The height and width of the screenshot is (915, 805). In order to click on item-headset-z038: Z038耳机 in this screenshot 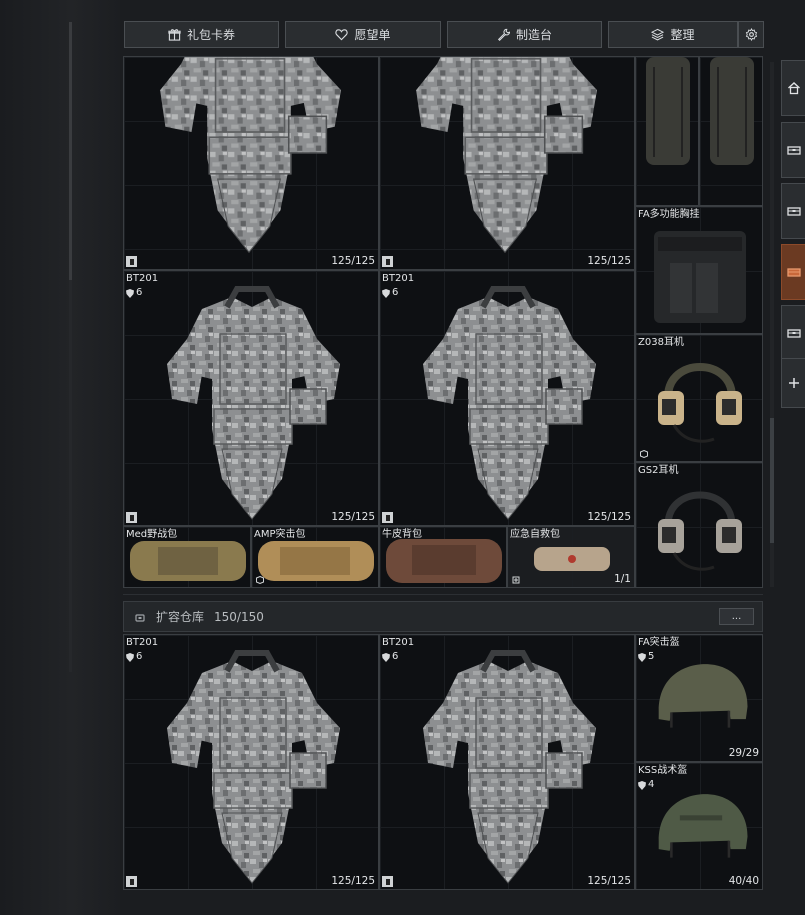, I will do `click(699, 398)`.